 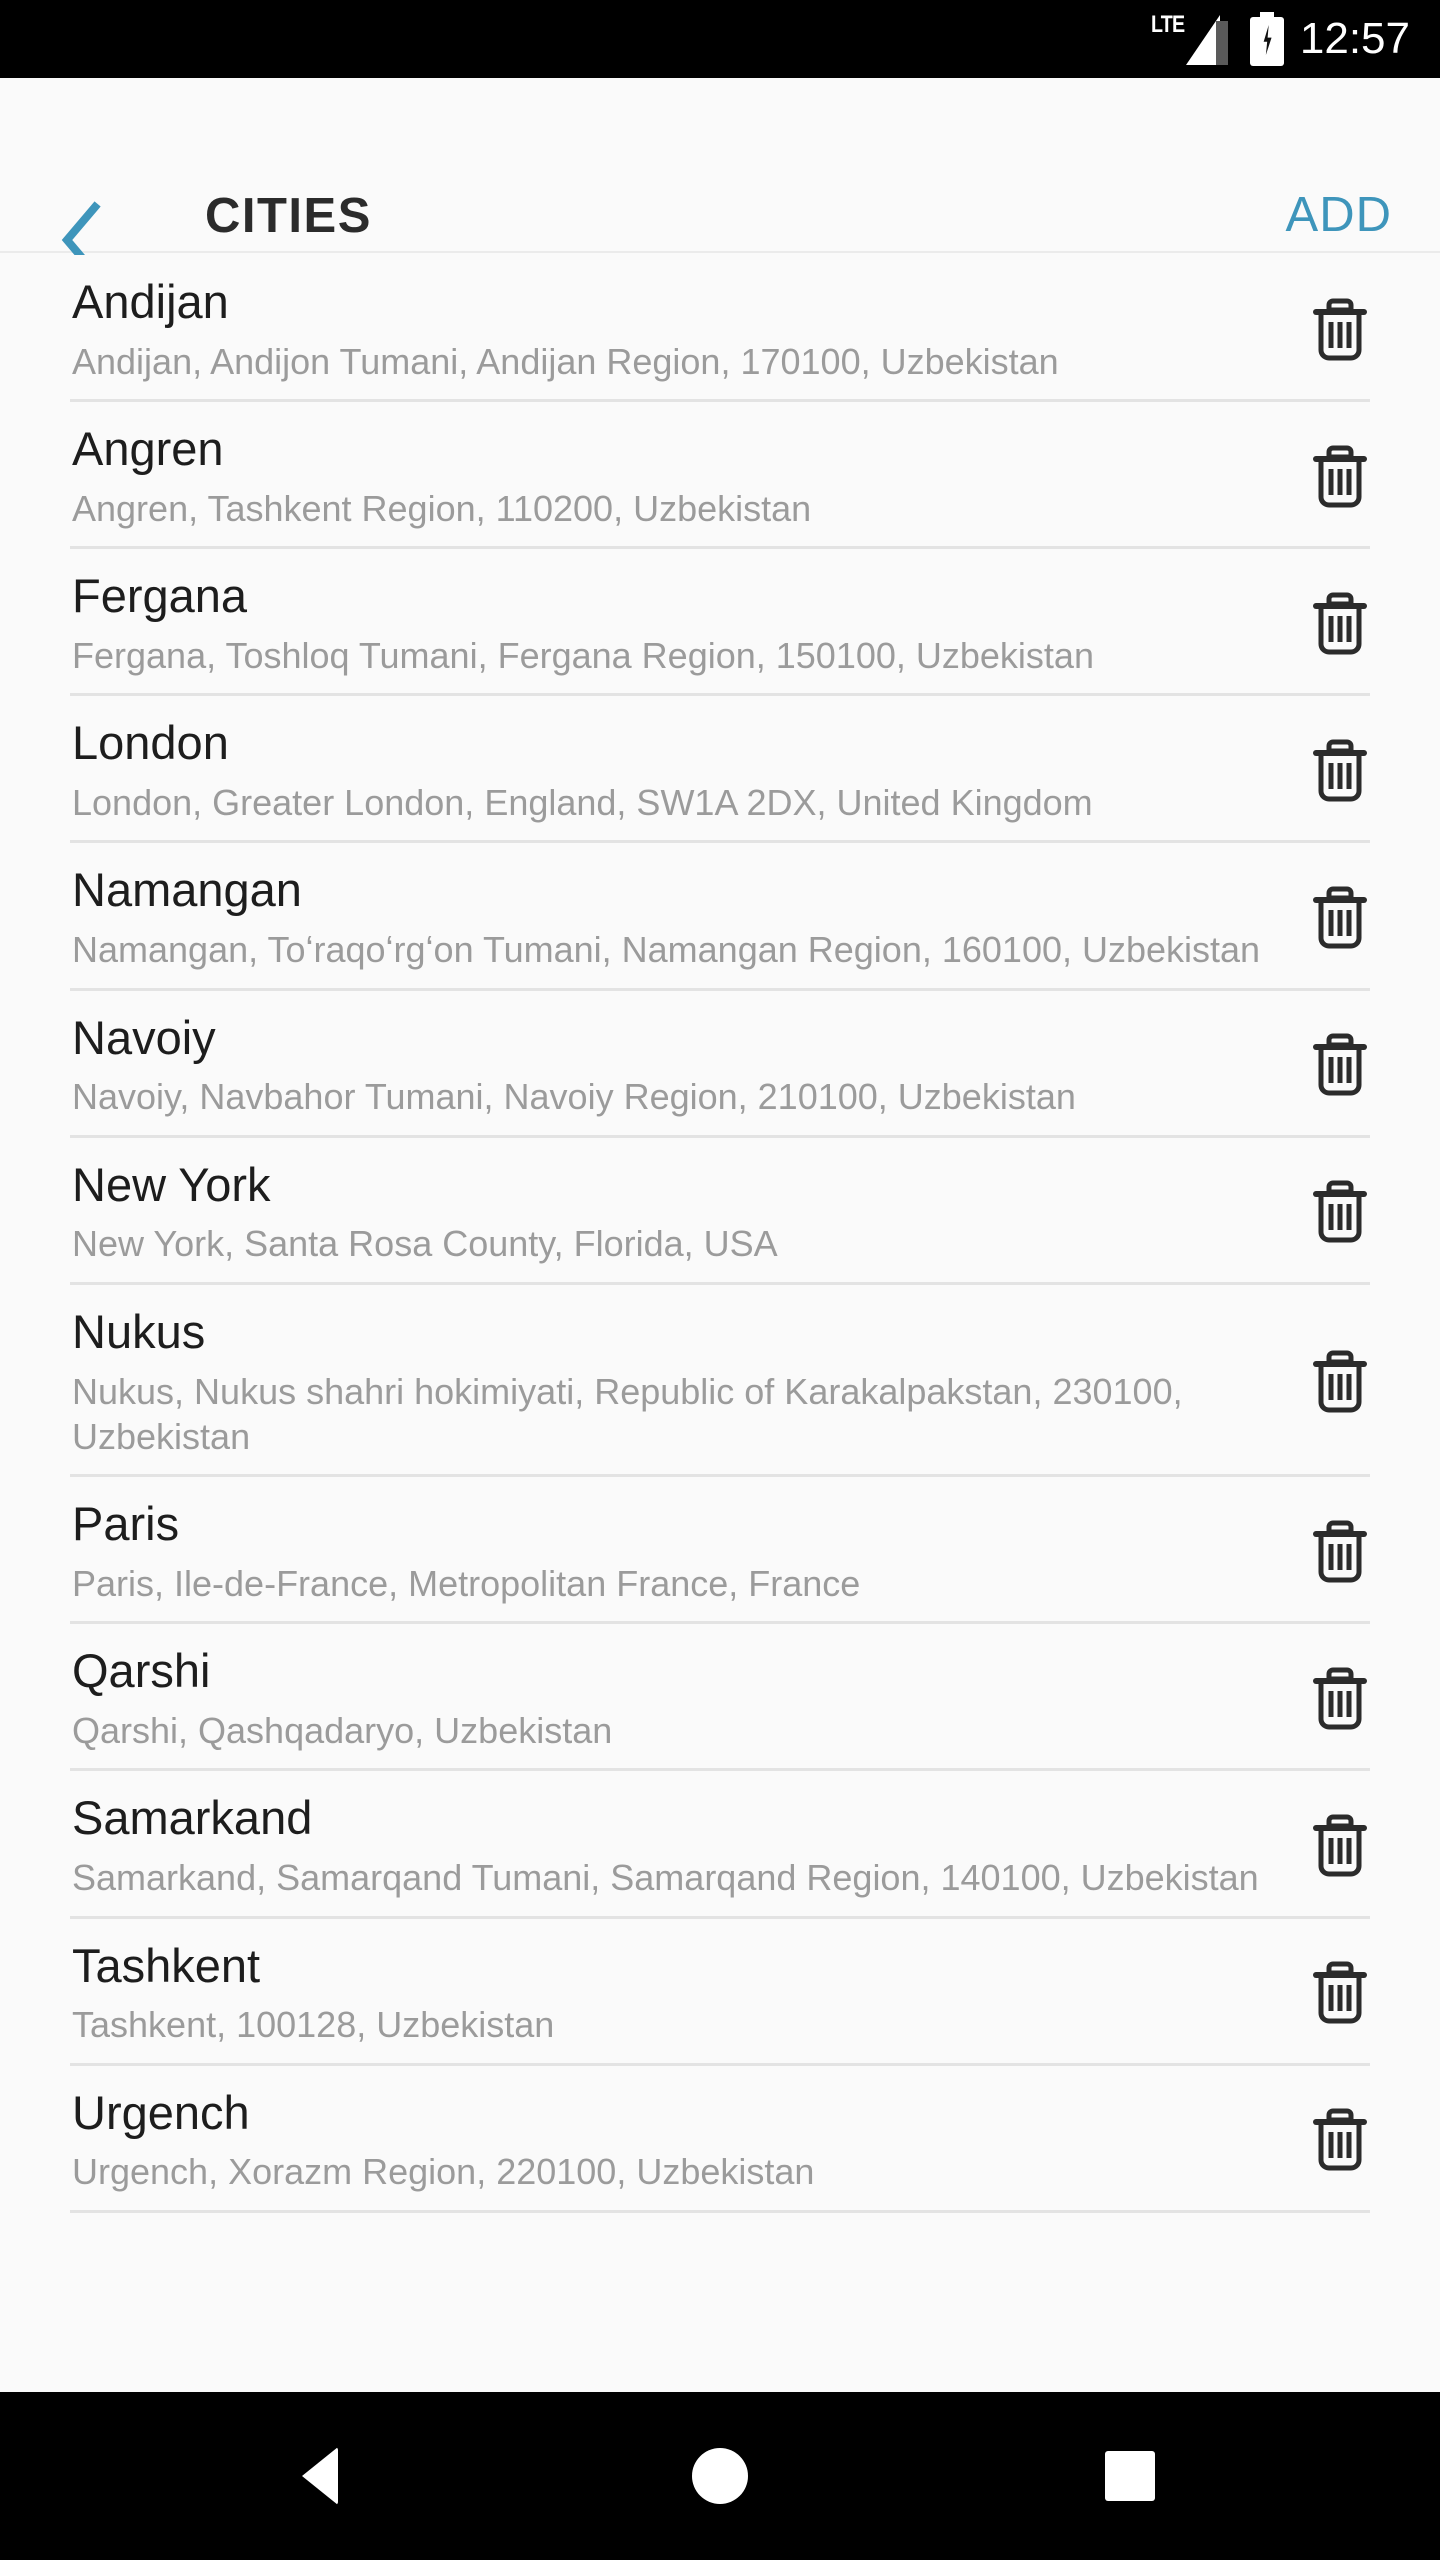 I want to click on lte-label: LTE, so click(x=1168, y=24).